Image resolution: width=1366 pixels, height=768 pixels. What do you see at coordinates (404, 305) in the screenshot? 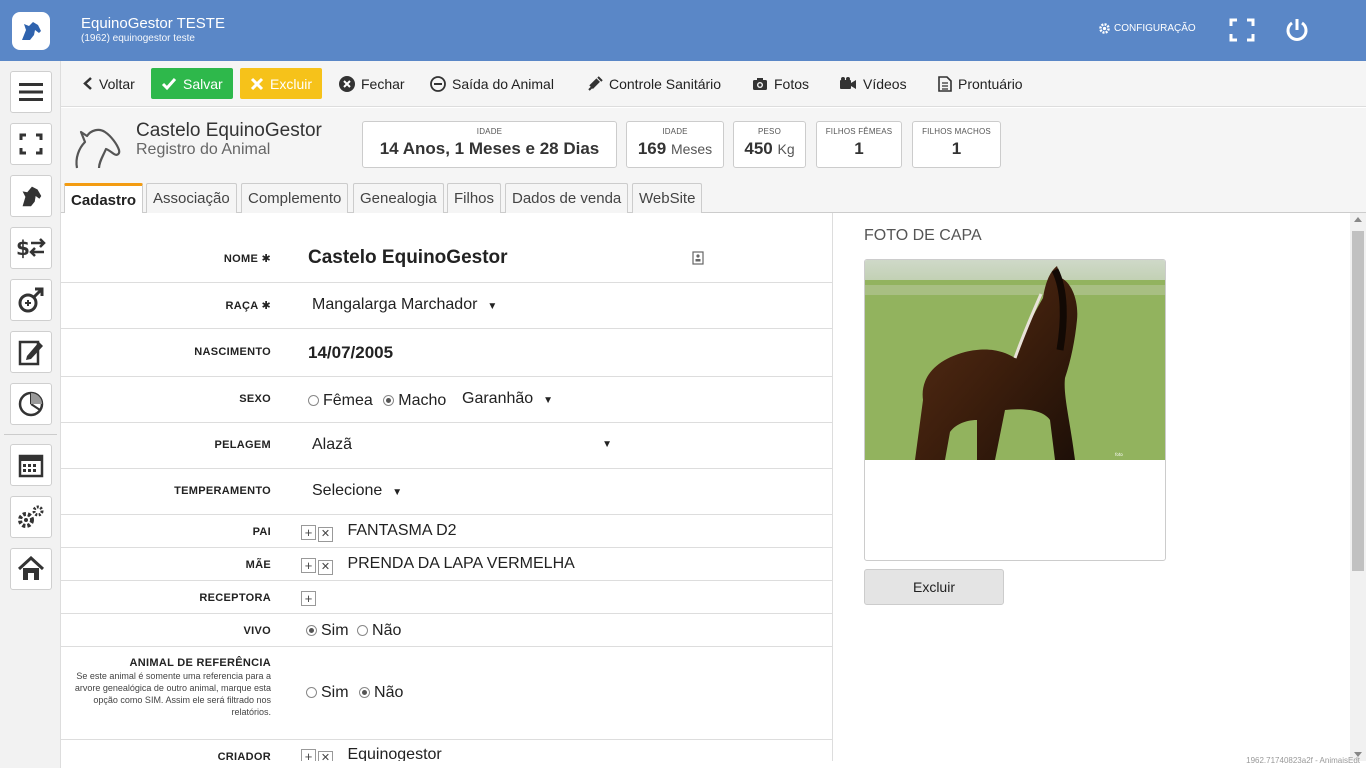
I see `raca-select: Mangalarga Marchador ▼` at bounding box center [404, 305].